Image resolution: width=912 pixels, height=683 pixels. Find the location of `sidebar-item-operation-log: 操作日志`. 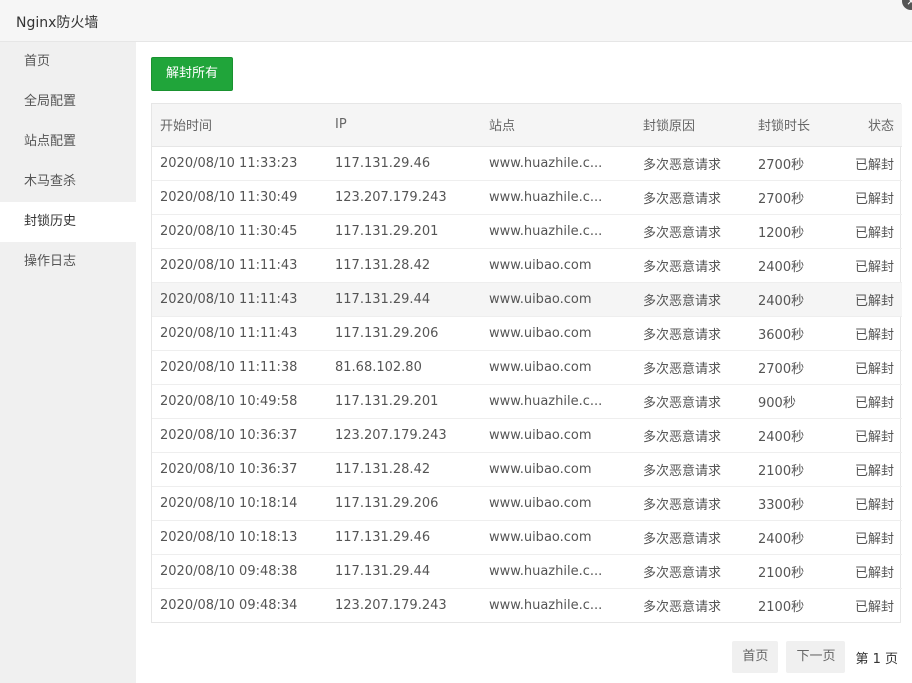

sidebar-item-operation-log: 操作日志 is located at coordinates (68, 262).